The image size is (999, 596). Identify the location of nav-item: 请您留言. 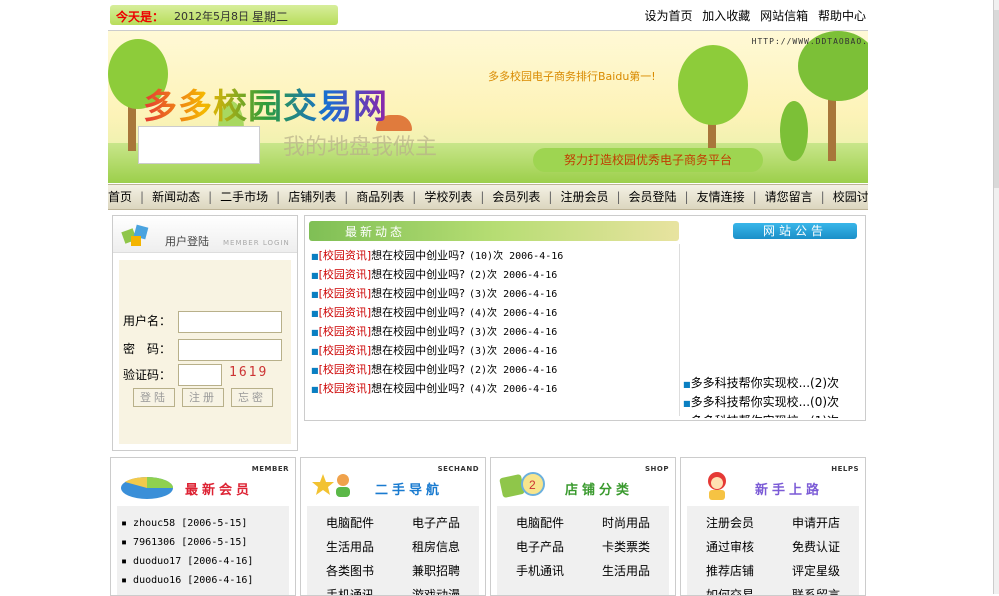
(789, 197).